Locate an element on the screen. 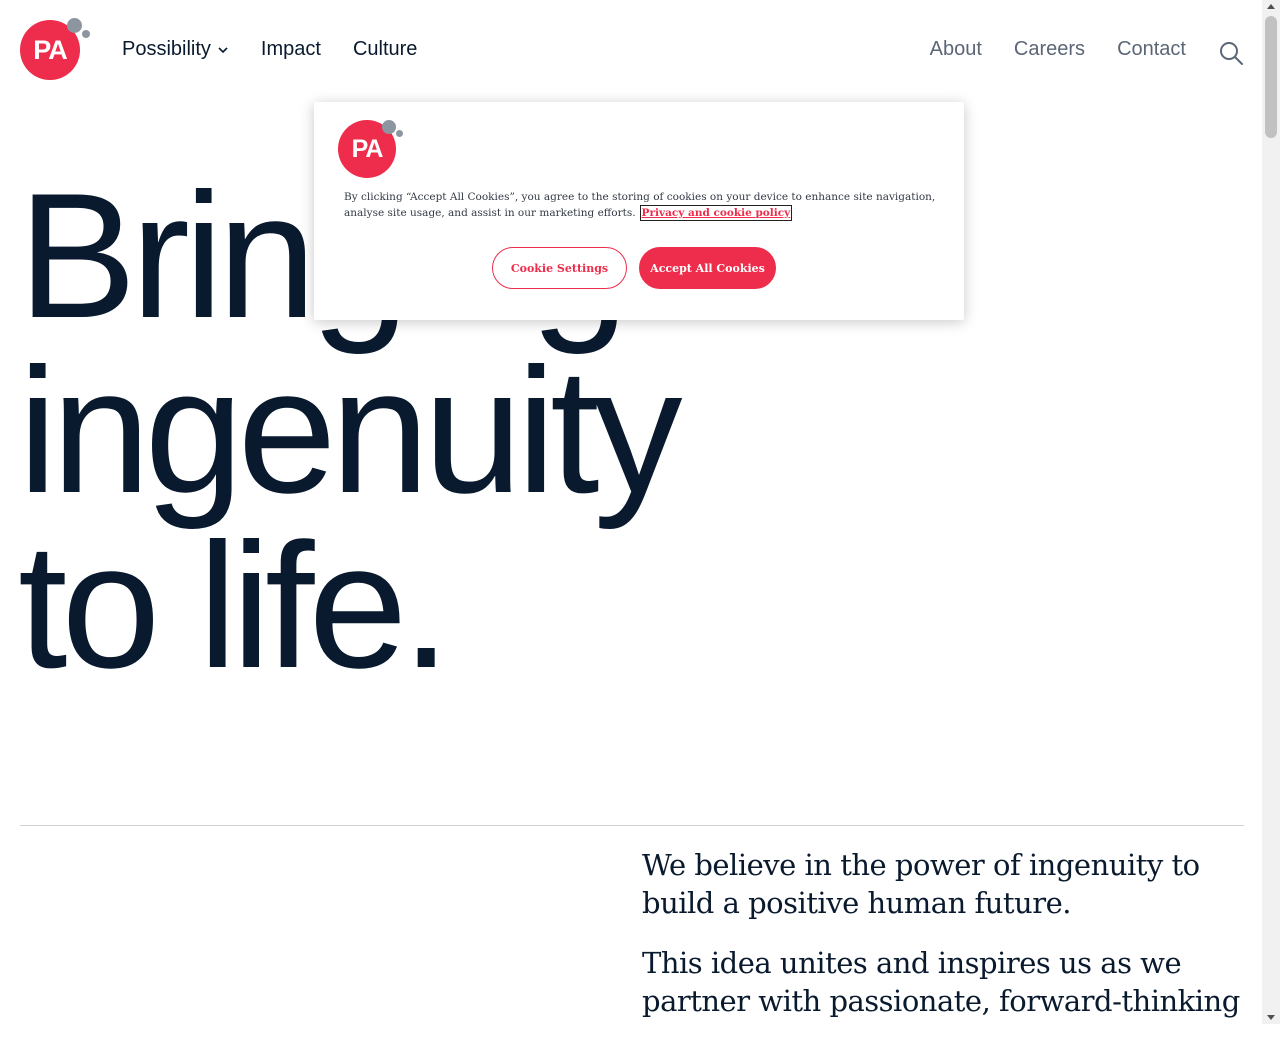 This screenshot has width=1280, height=1042. cookie-logo-dot-large is located at coordinates (389, 127).